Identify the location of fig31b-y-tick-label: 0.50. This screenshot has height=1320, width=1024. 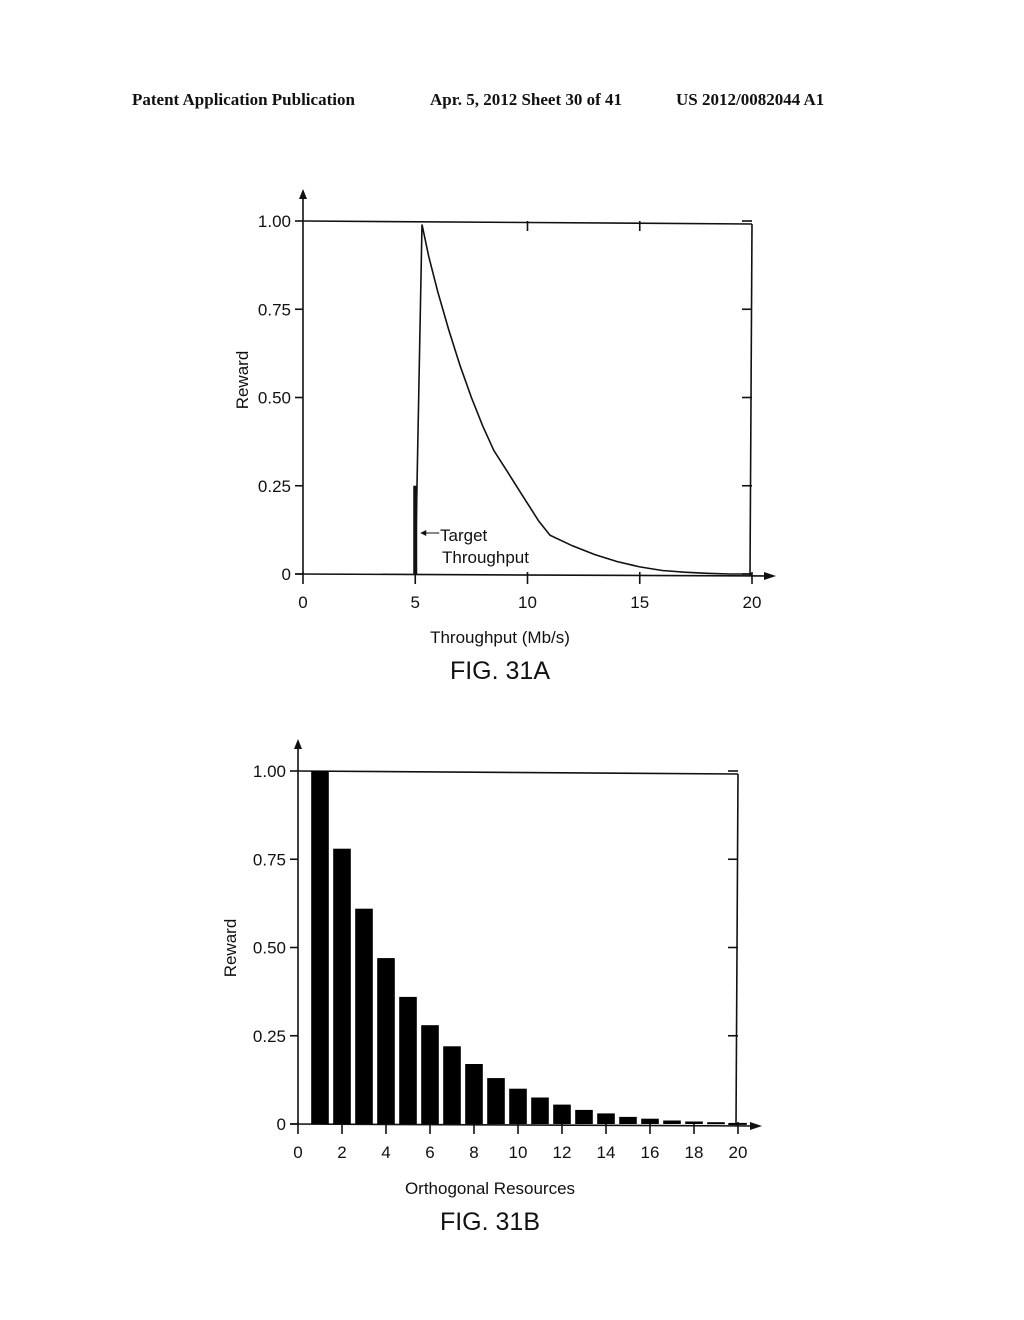
(269, 948).